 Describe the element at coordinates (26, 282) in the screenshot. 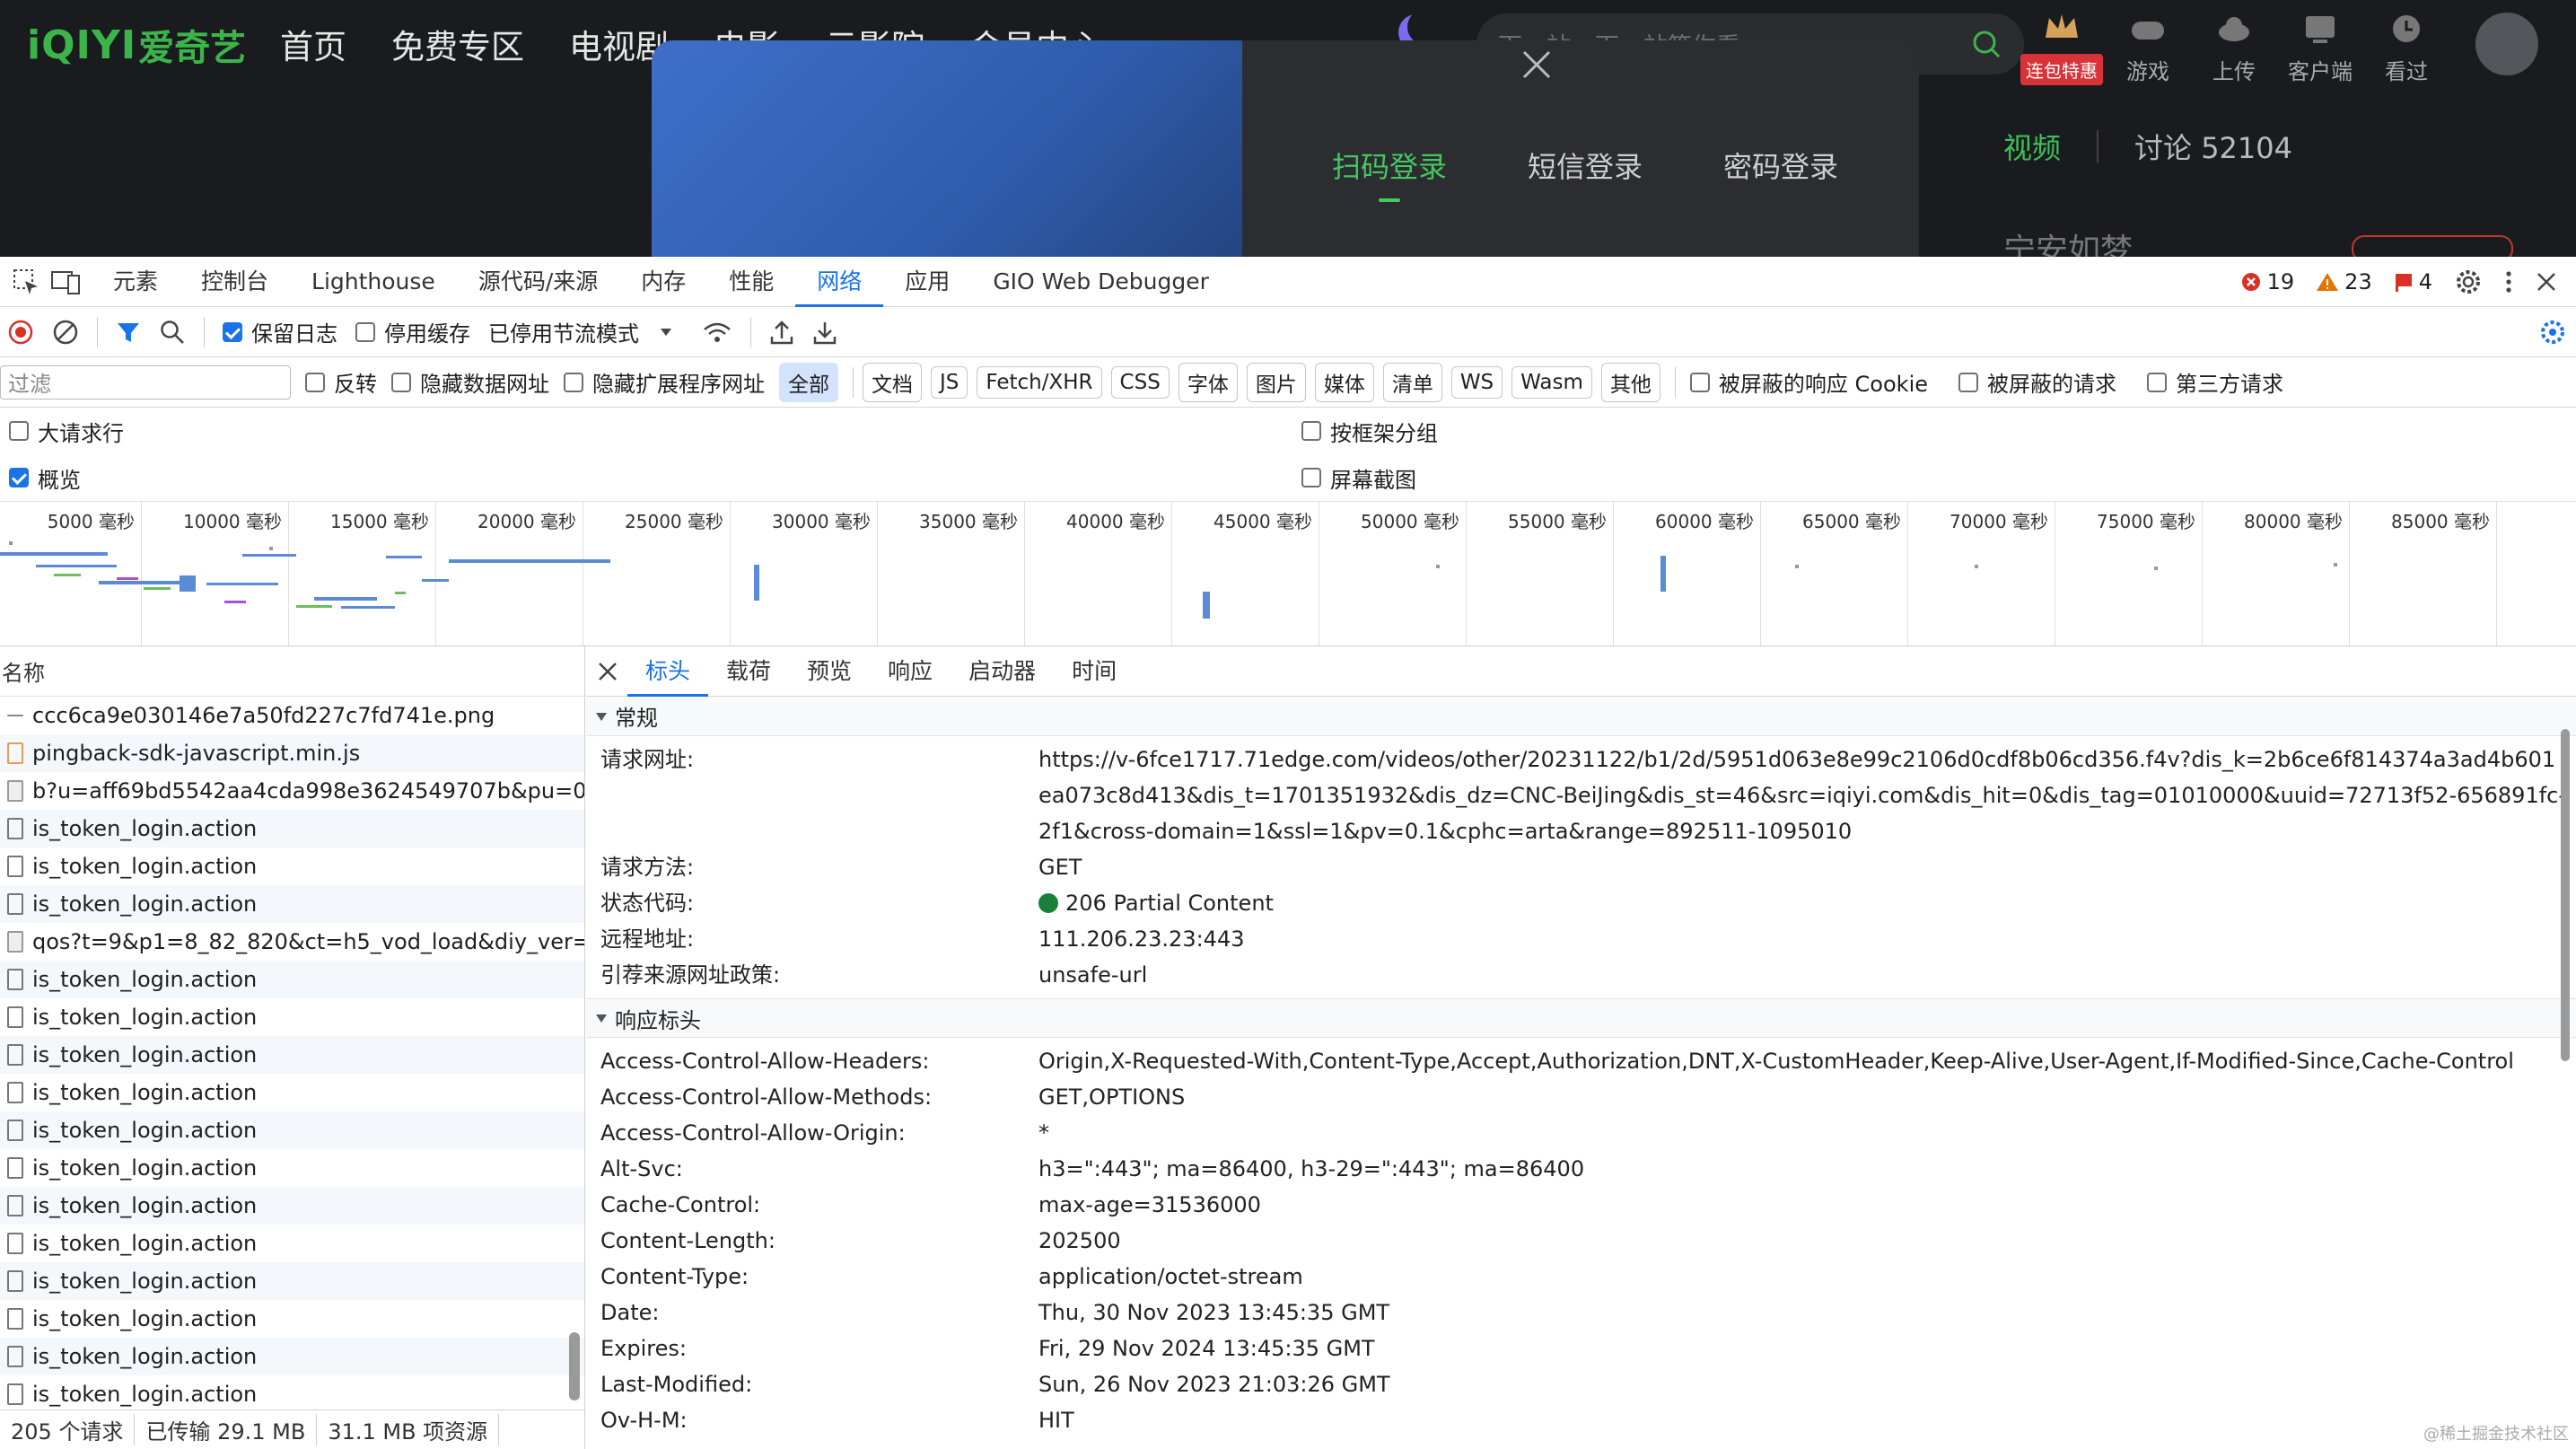

I see `inspect-element-icon` at that location.